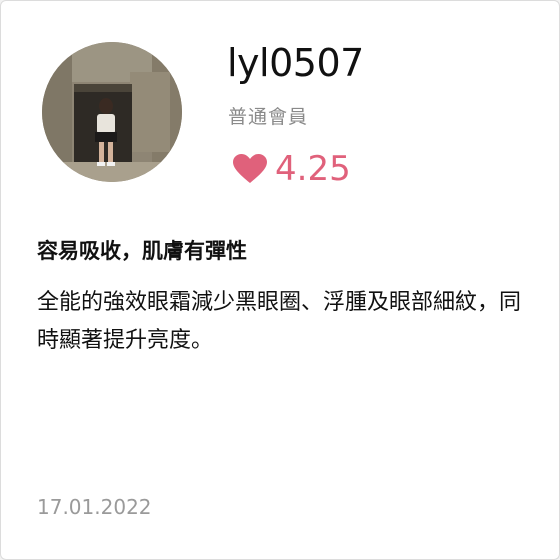 The width and height of the screenshot is (560, 560). I want to click on rating: 4.25, so click(292, 169).